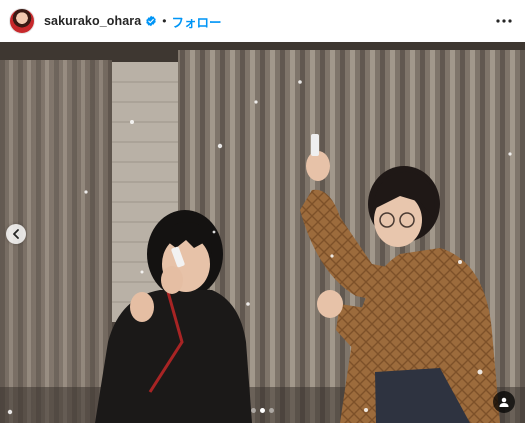 This screenshot has height=423, width=525. What do you see at coordinates (197, 21) in the screenshot?
I see `follow-button: フォロー` at bounding box center [197, 21].